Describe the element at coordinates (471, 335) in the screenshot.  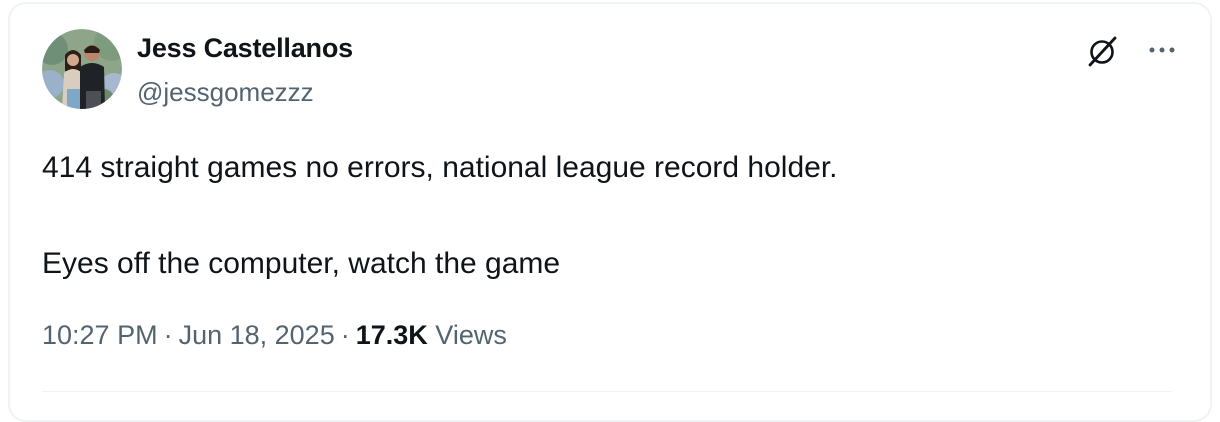
I see `views-label: Views` at that location.